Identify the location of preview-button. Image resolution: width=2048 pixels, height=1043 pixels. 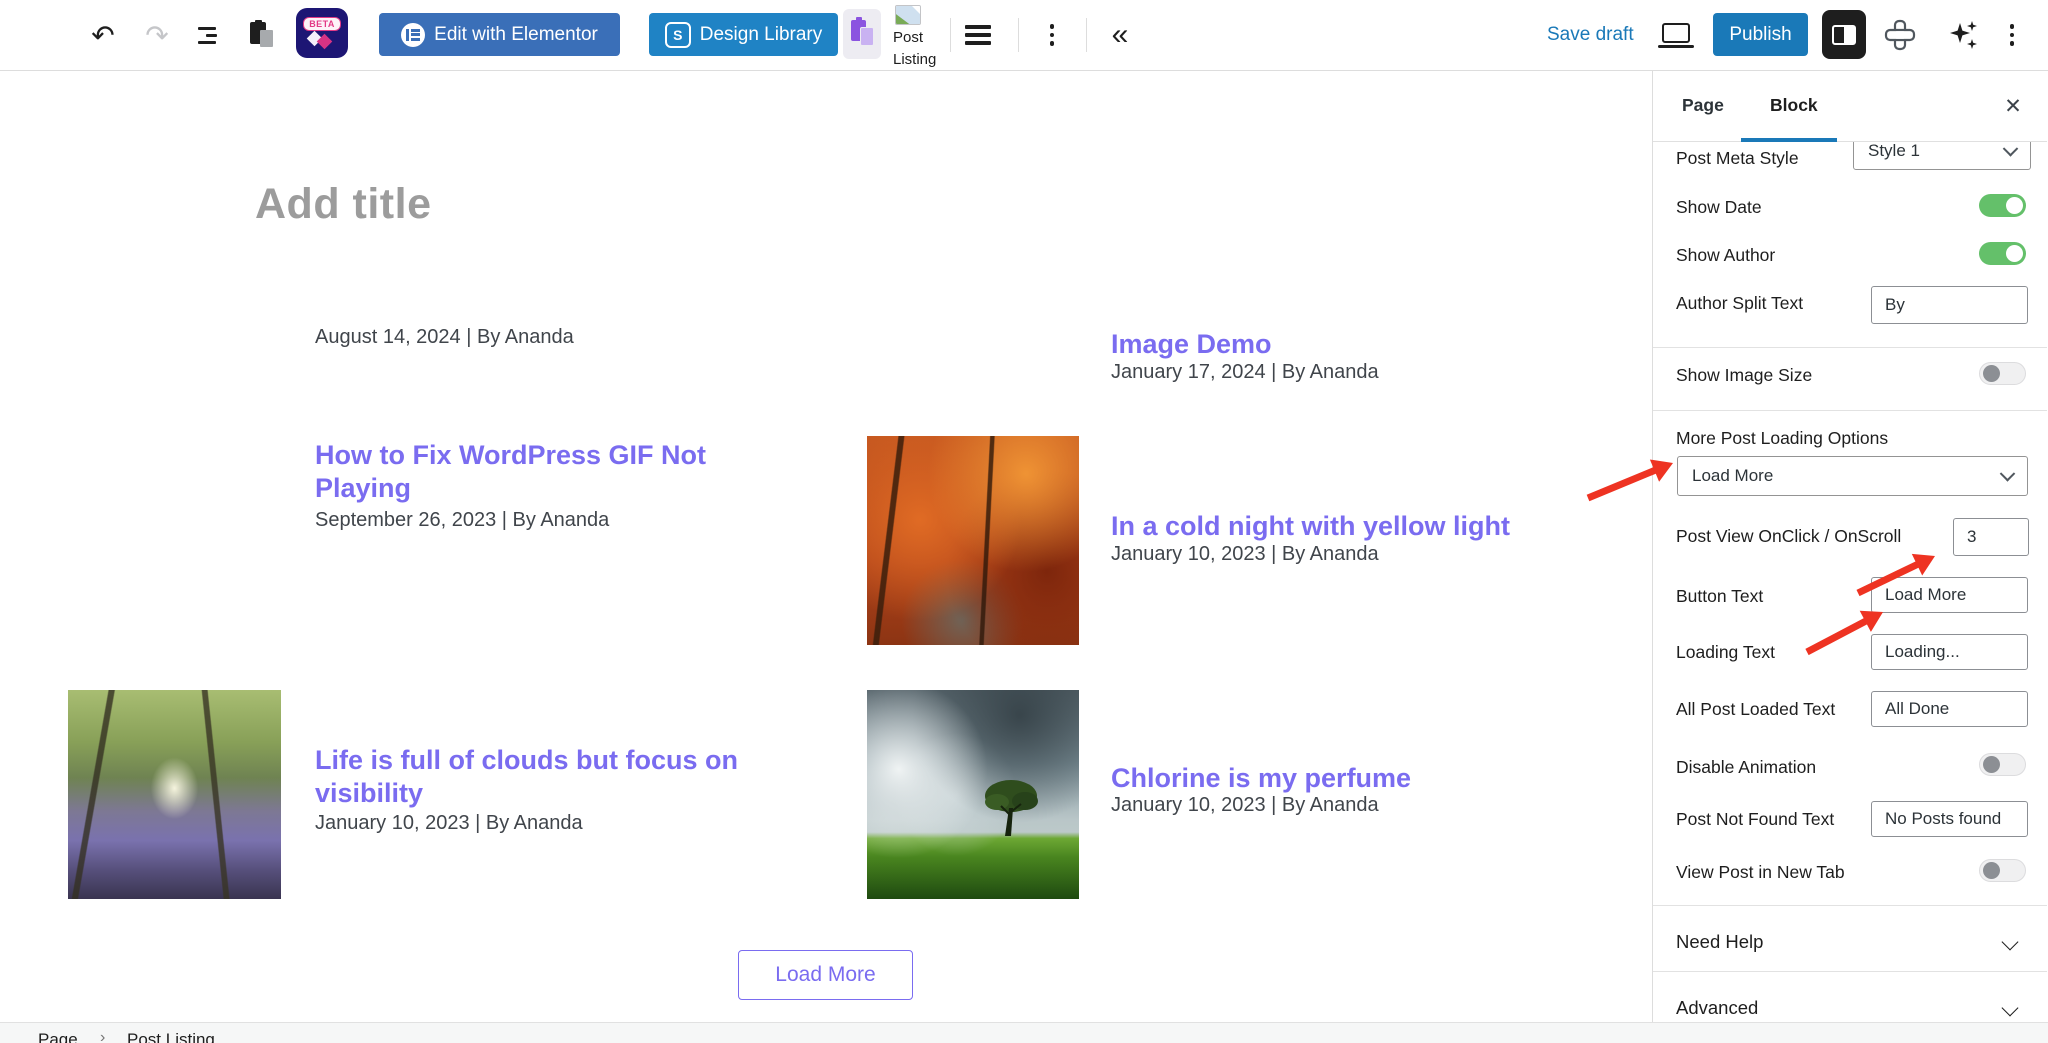
(1676, 35).